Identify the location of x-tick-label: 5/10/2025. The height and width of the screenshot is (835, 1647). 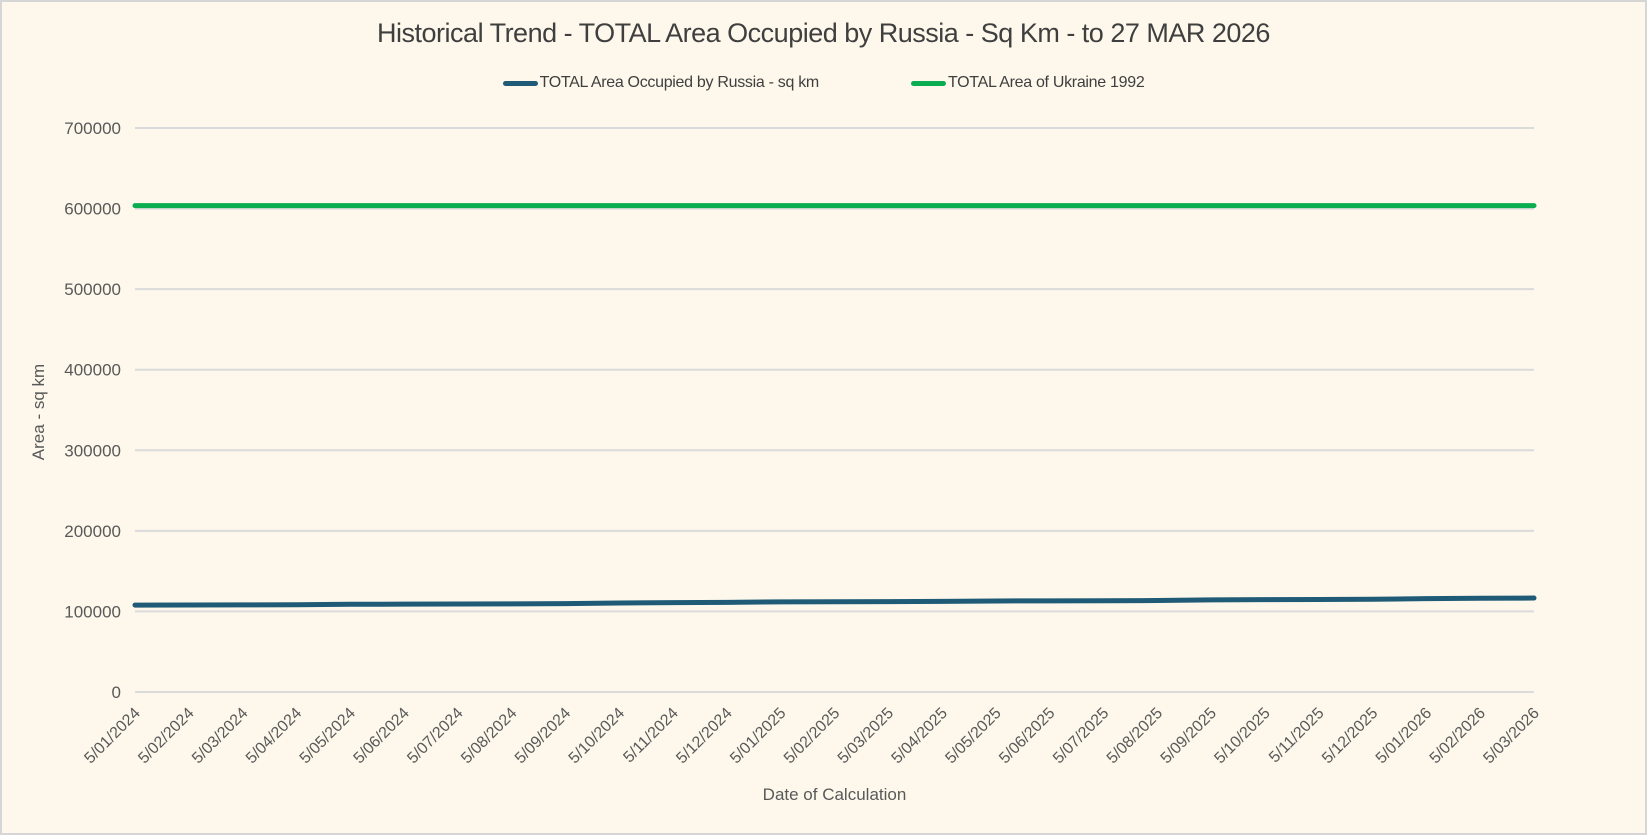
(1242, 736).